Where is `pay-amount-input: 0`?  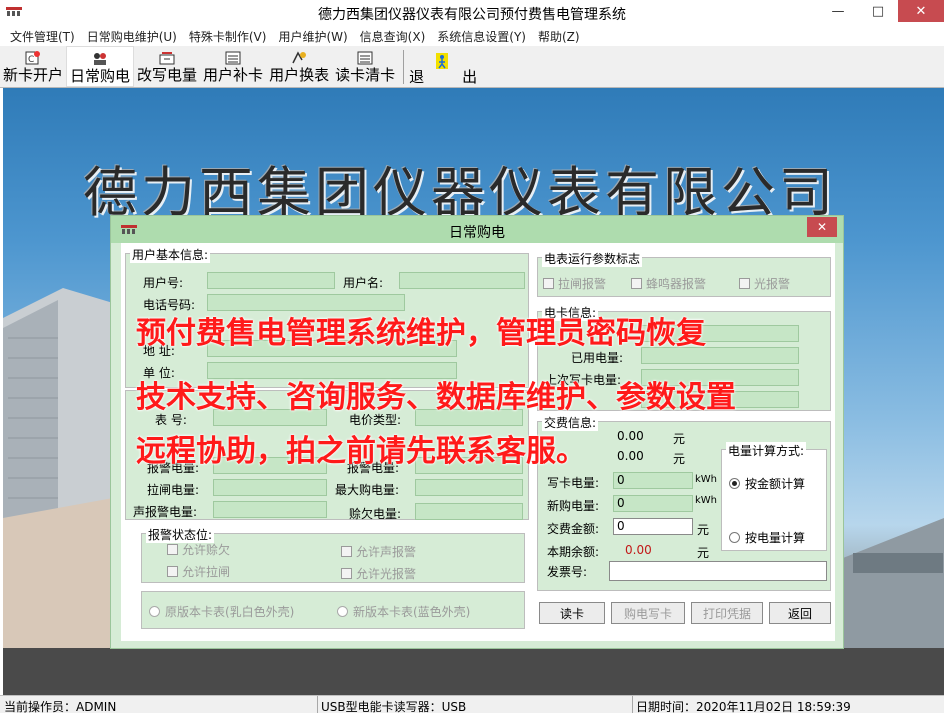 pay-amount-input: 0 is located at coordinates (653, 526).